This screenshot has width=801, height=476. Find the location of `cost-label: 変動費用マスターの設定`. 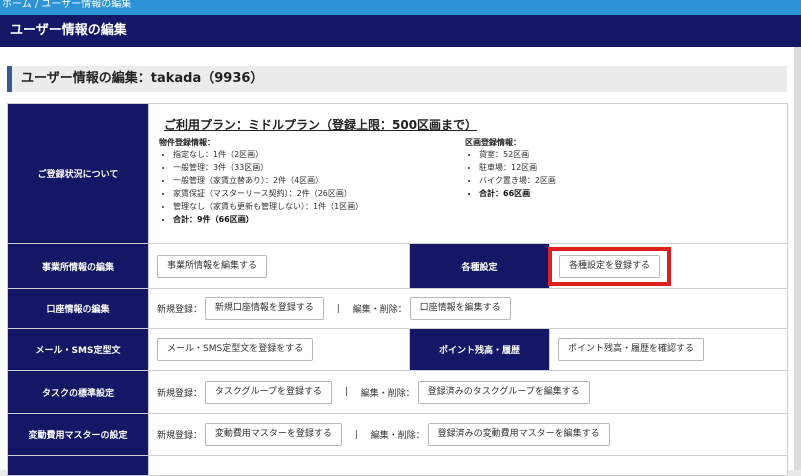

cost-label: 変動費用マスターの設定 is located at coordinates (78, 434).